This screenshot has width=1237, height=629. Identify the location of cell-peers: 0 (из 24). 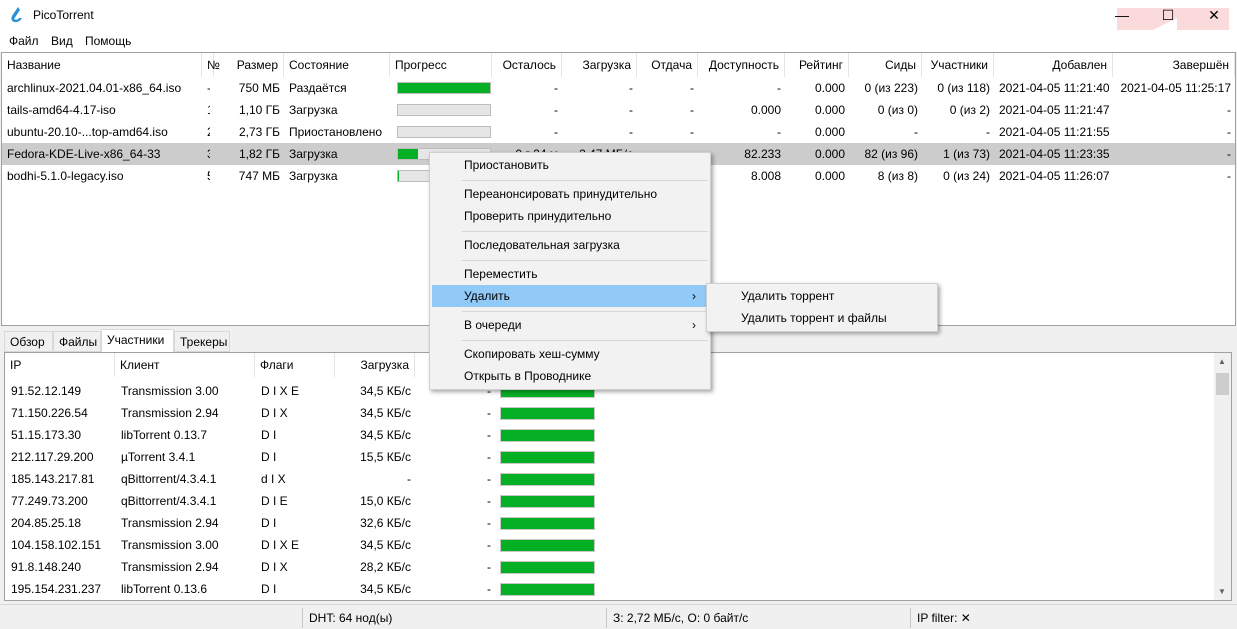
(966, 176).